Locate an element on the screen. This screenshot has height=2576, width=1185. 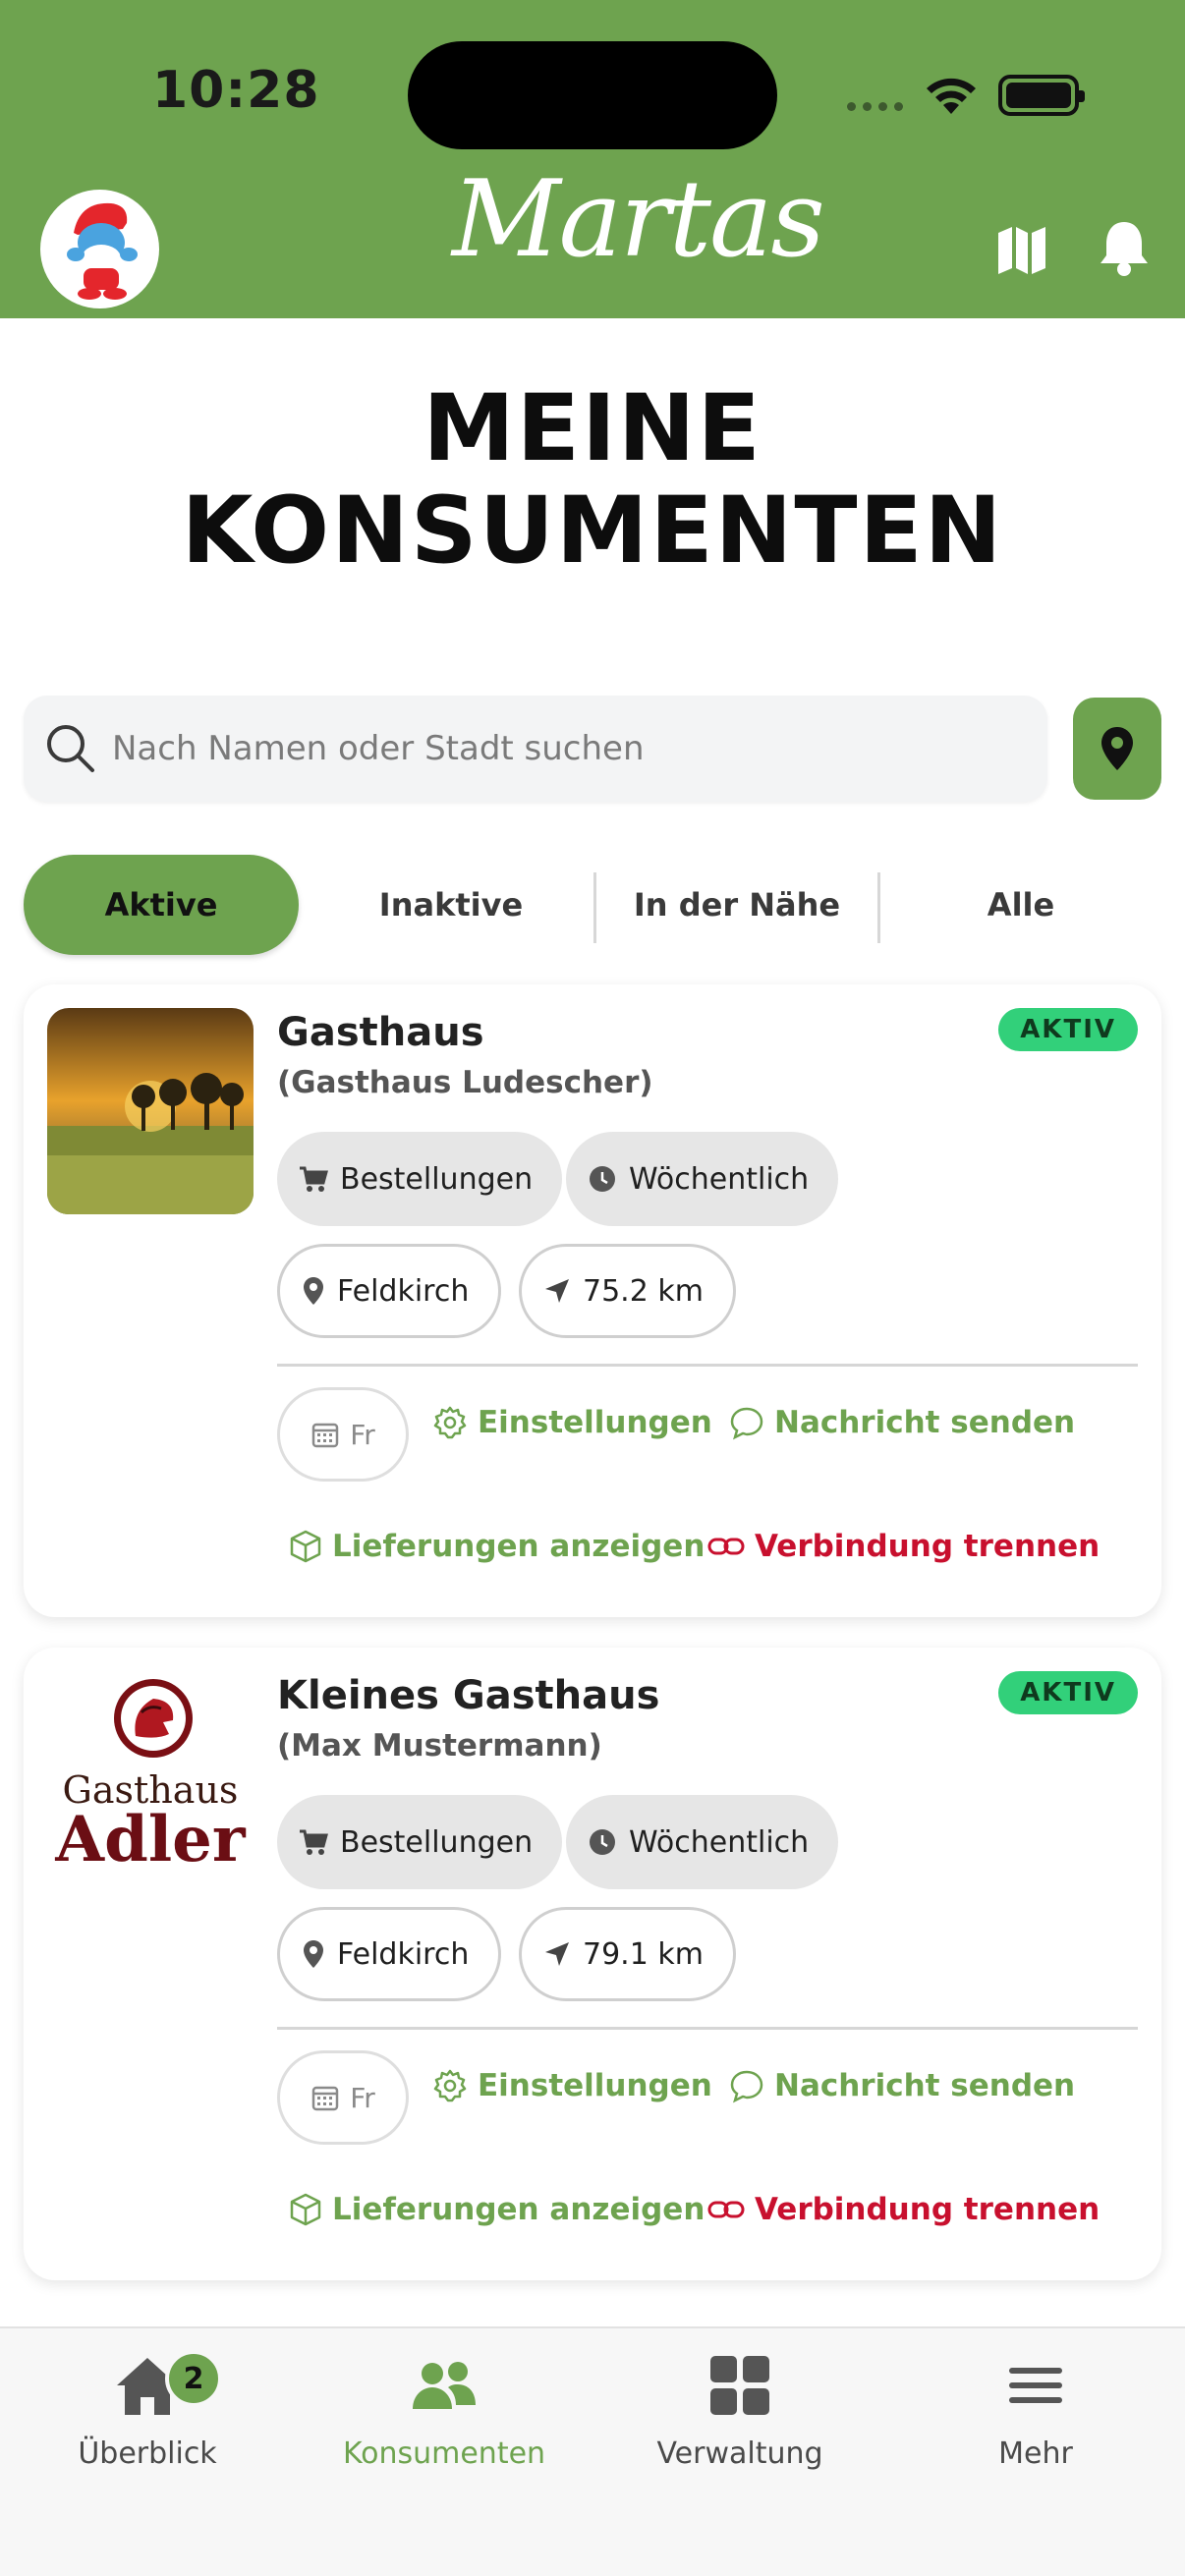
location-filter-button is located at coordinates (1117, 749).